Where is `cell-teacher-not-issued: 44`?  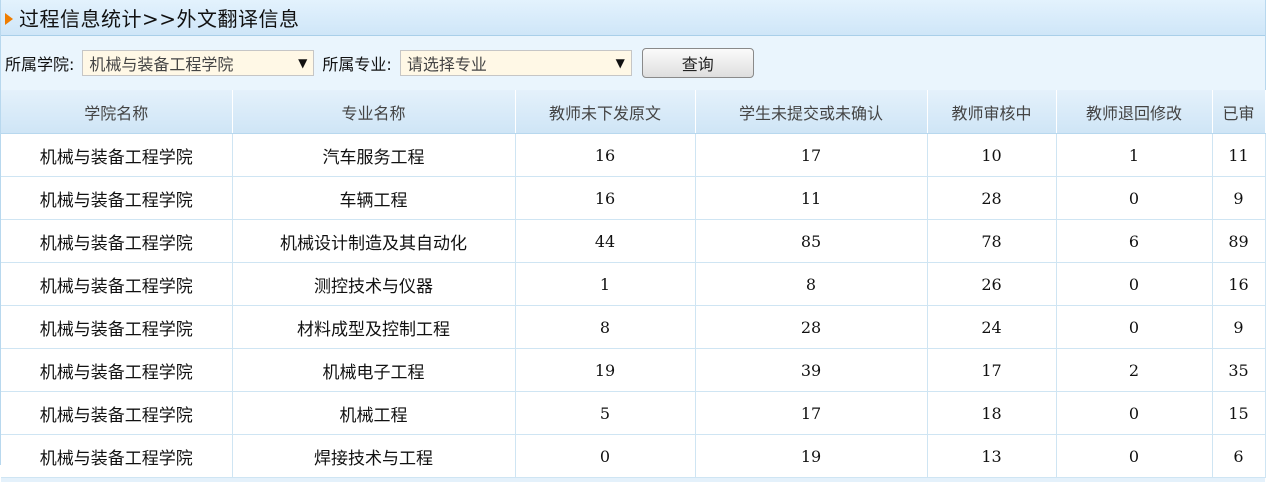 cell-teacher-not-issued: 44 is located at coordinates (605, 241).